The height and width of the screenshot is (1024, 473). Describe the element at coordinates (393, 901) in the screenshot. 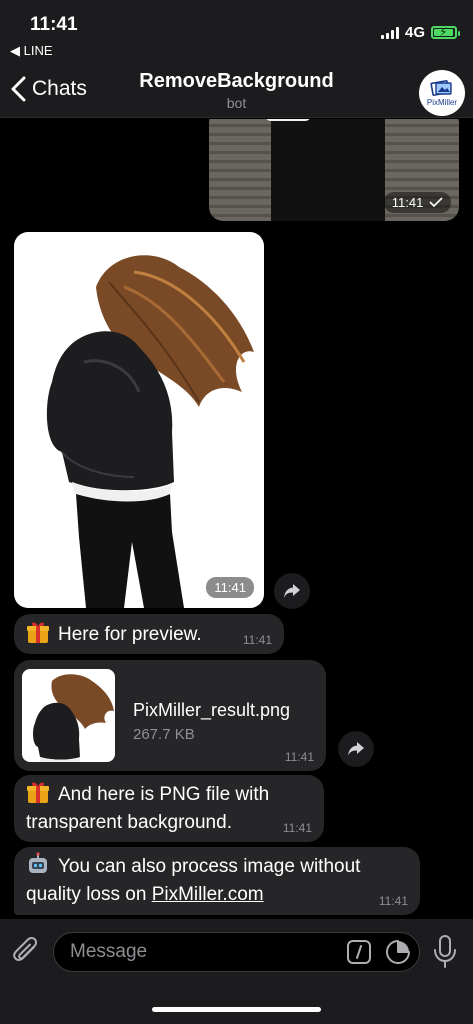

I see `process-time: 11:41` at that location.